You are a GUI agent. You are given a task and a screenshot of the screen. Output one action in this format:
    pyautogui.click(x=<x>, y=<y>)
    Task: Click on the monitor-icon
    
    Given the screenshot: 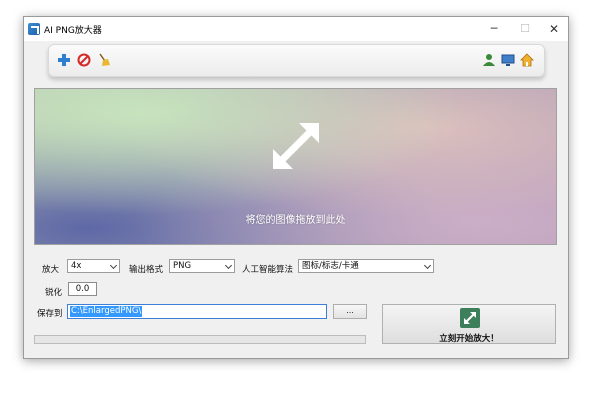 What is the action you would take?
    pyautogui.click(x=508, y=60)
    